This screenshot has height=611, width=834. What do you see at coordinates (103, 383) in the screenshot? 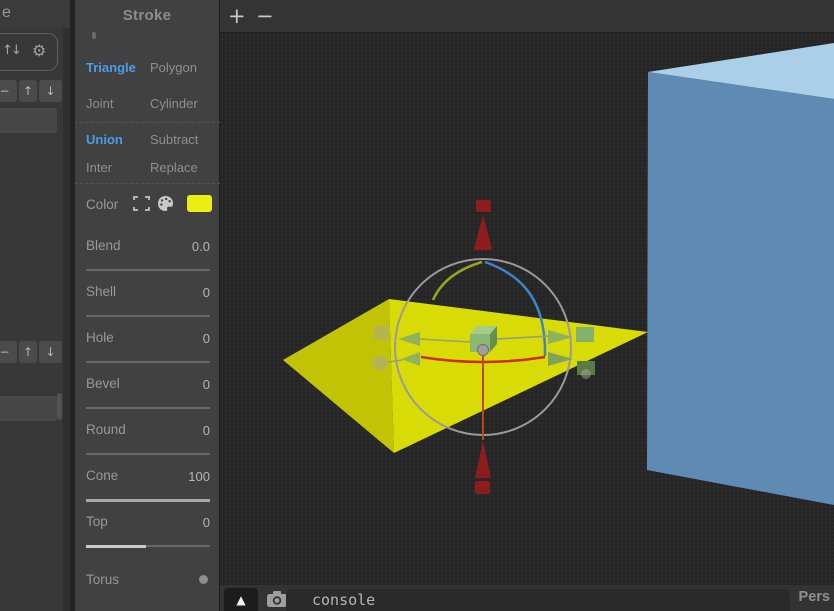
I see `slider-label: Bevel` at bounding box center [103, 383].